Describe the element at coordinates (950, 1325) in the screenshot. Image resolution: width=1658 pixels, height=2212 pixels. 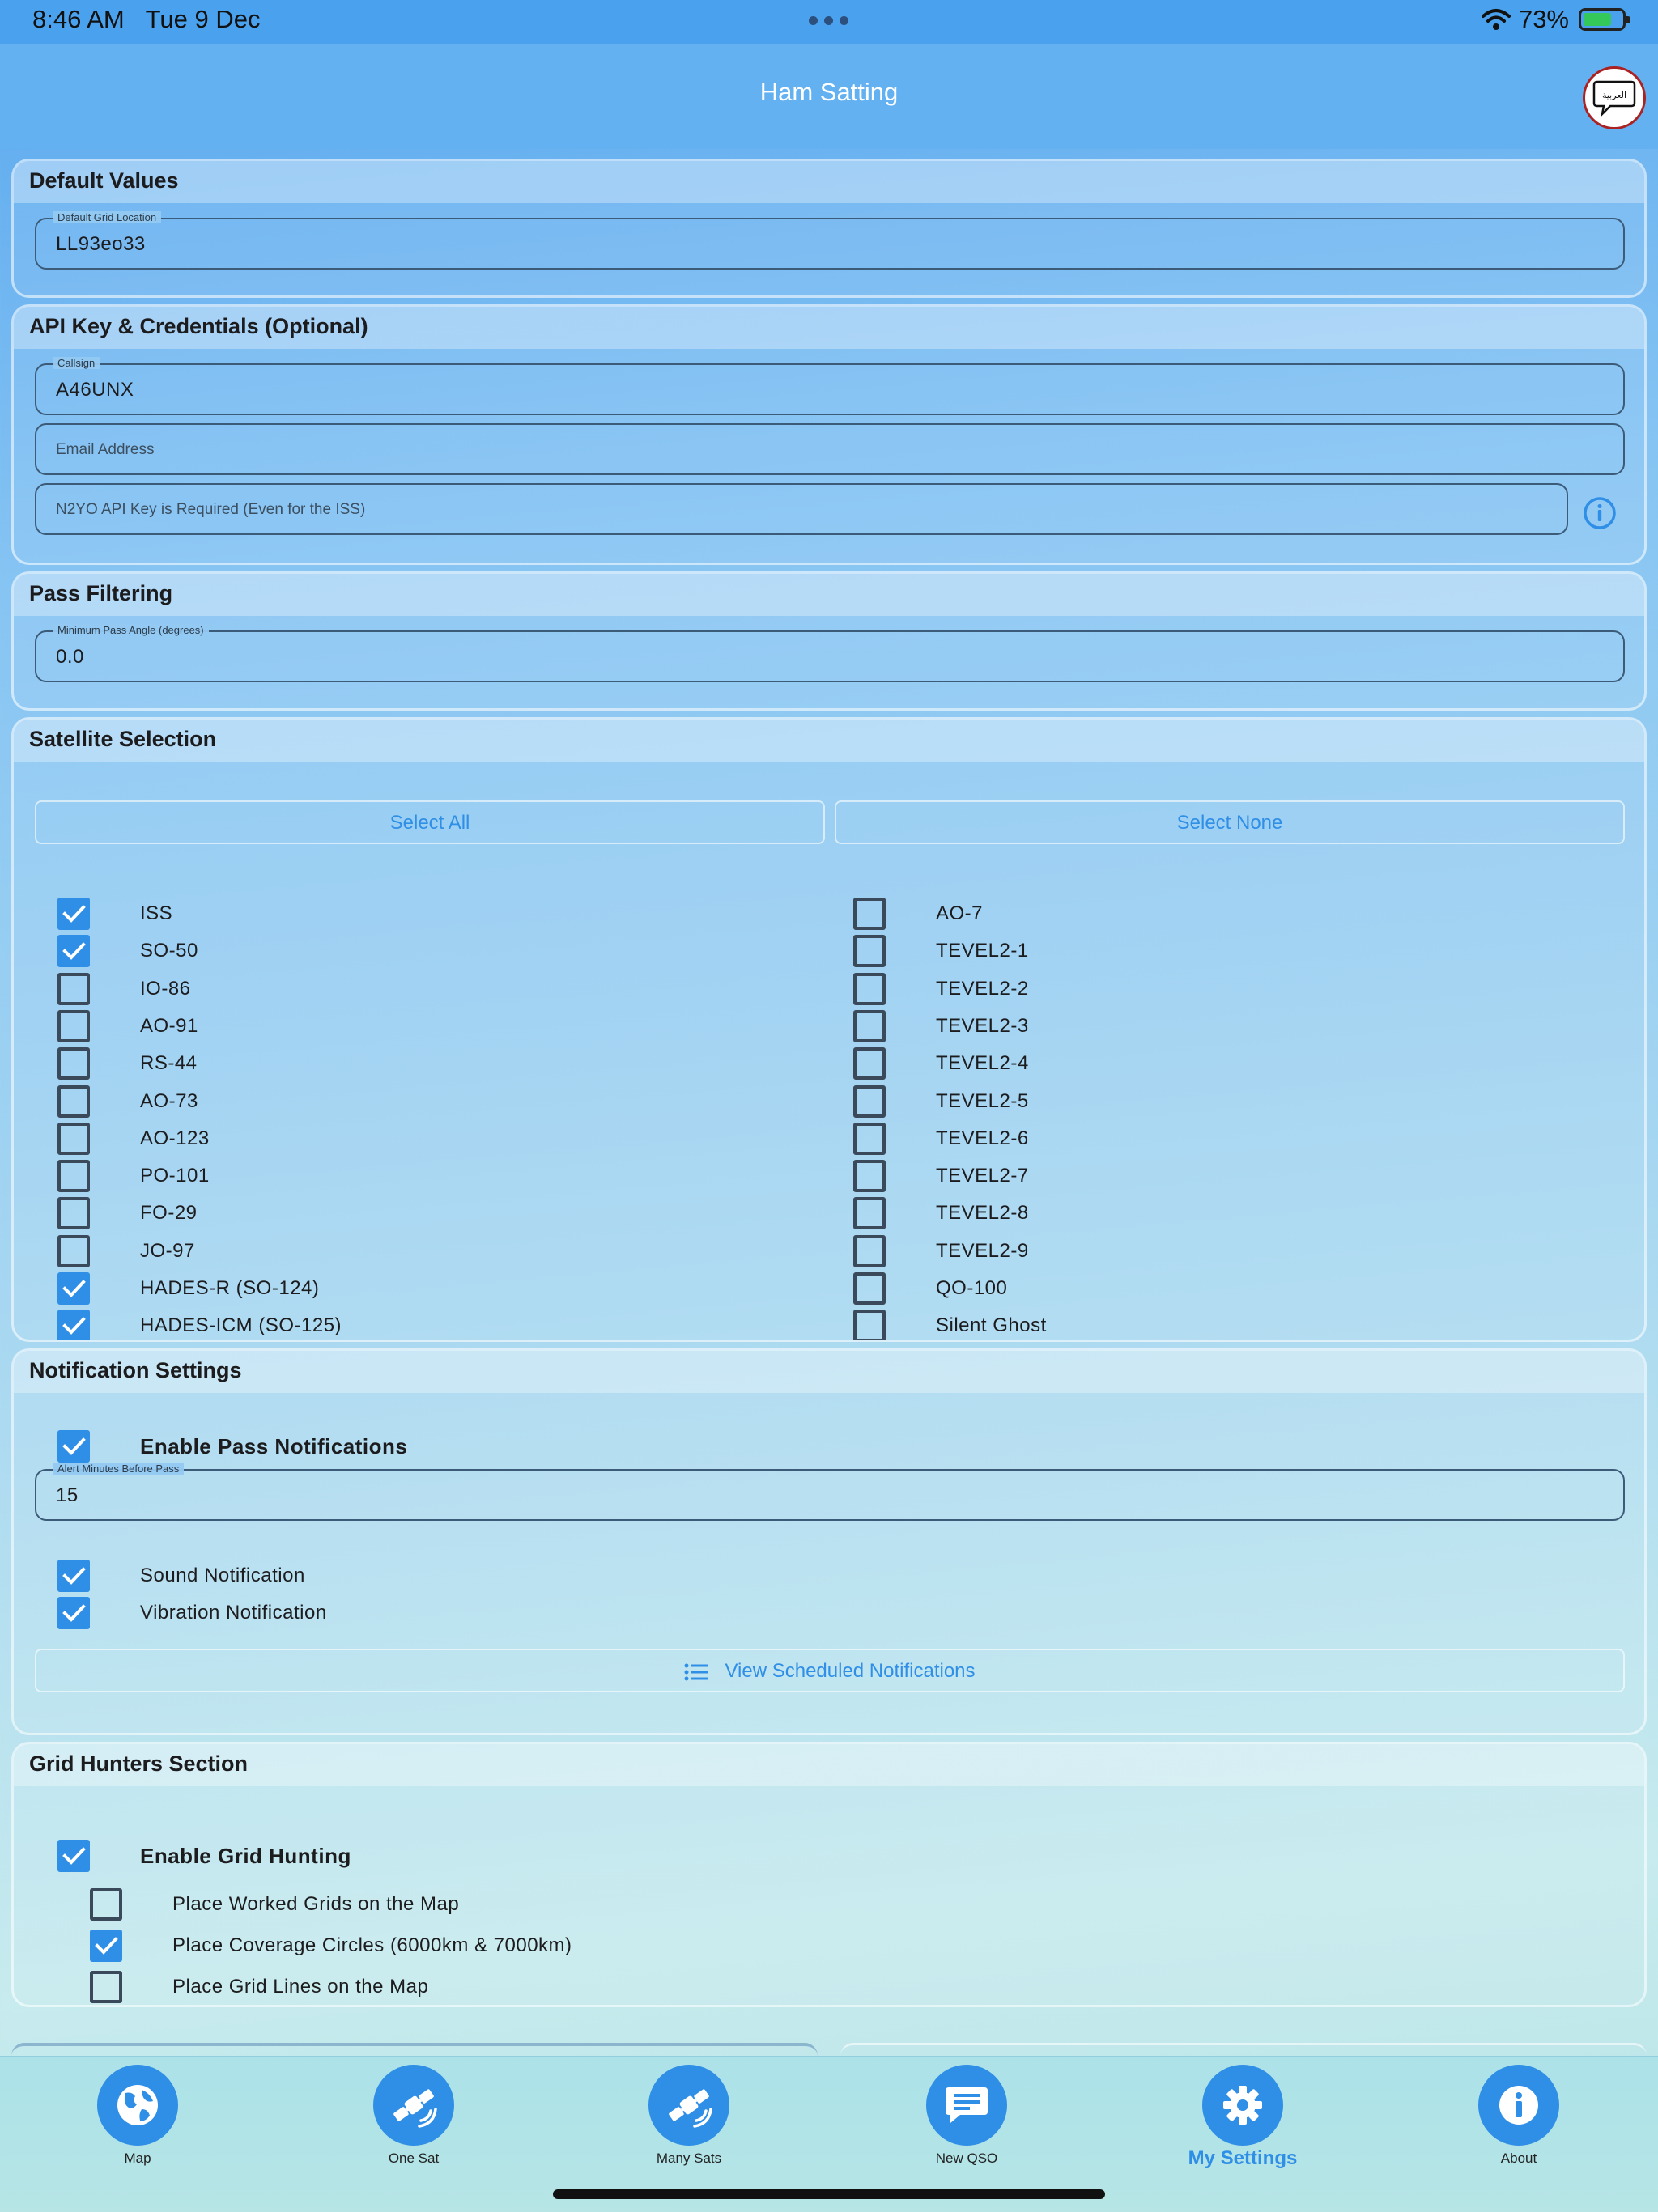
I see `satellite-item: Silent Ghost` at that location.